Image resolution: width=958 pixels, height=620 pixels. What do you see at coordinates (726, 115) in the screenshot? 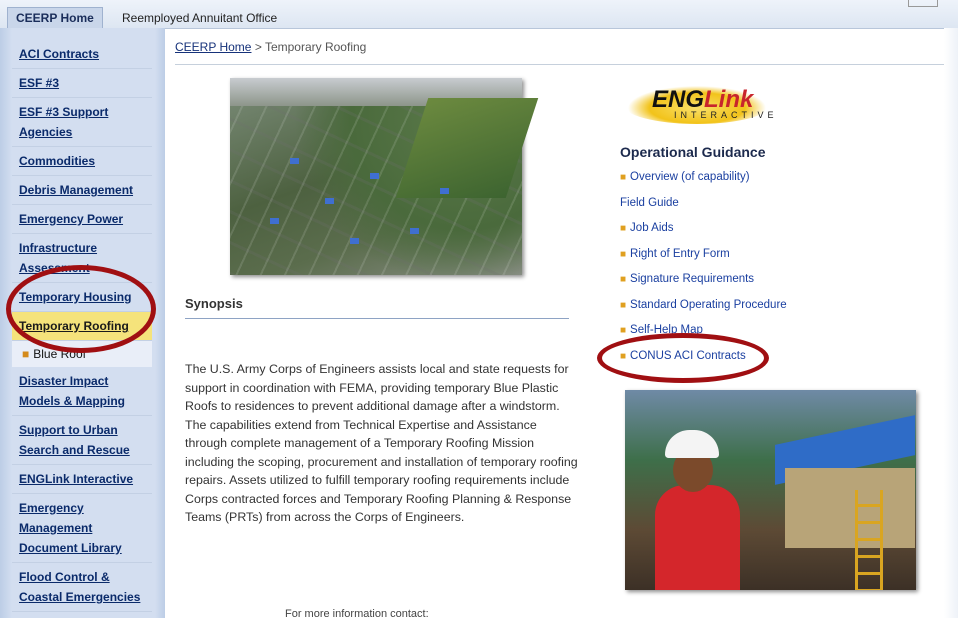
I see `logo-subtitle: INTERACTIVE` at bounding box center [726, 115].